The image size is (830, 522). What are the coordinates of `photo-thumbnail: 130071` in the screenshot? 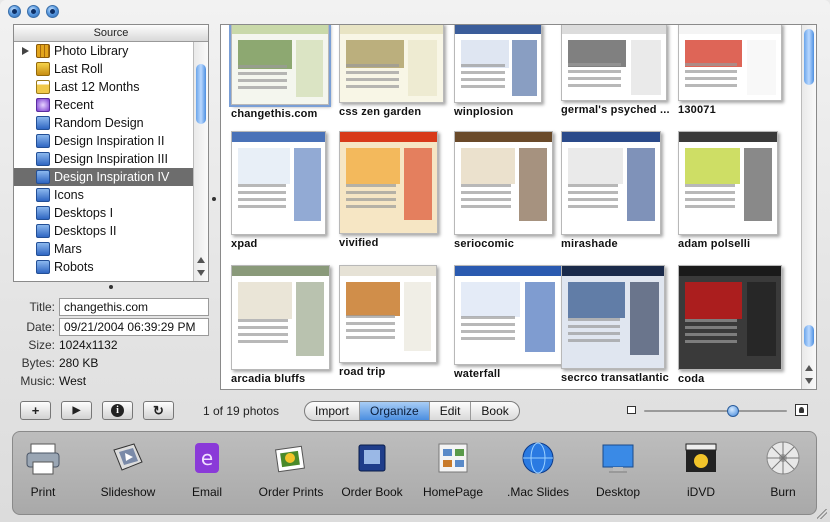 It's located at (730, 70).